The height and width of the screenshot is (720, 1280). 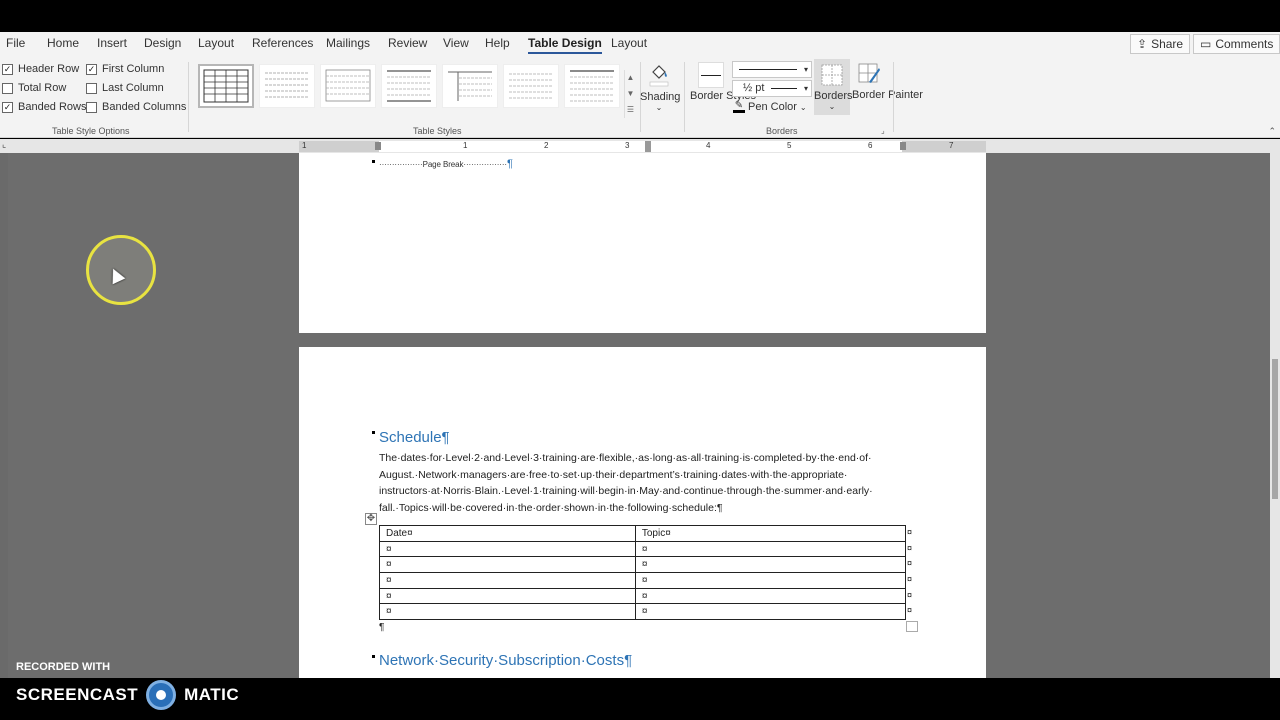 What do you see at coordinates (832, 75) in the screenshot?
I see `borders-grid-icon` at bounding box center [832, 75].